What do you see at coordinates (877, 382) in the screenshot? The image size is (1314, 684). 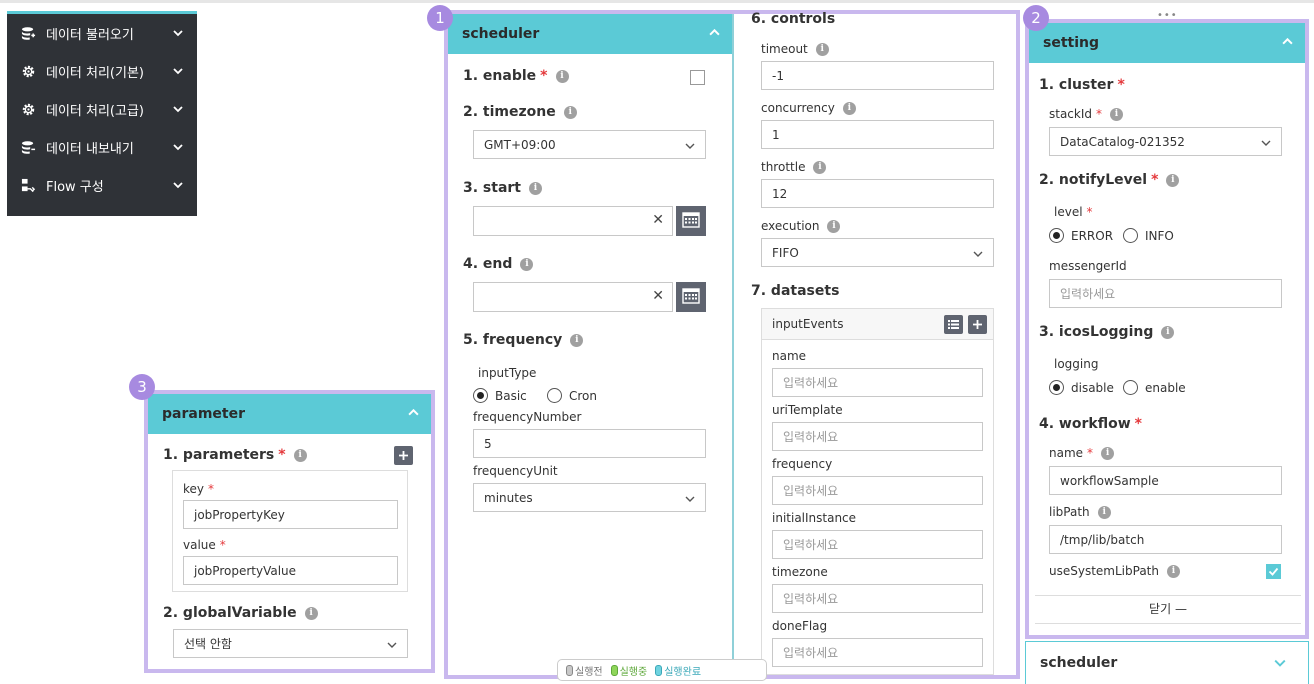 I see `name-input: 입력하세요` at bounding box center [877, 382].